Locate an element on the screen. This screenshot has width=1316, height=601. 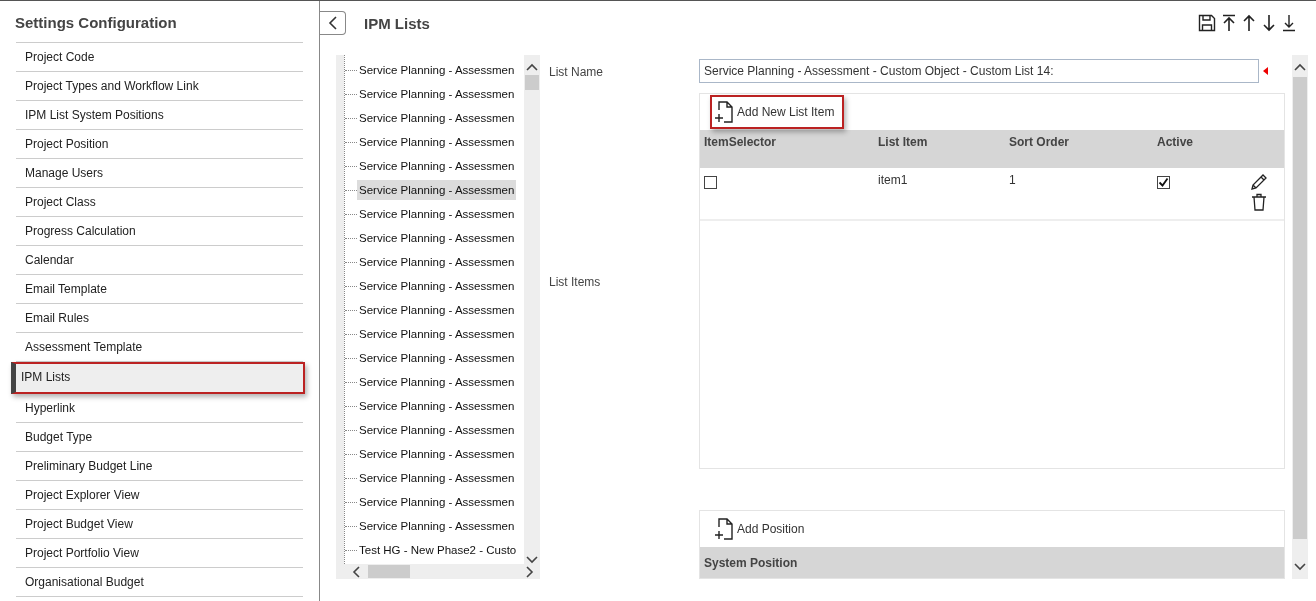
sidebar-item: Progress Calculation is located at coordinates (159, 231).